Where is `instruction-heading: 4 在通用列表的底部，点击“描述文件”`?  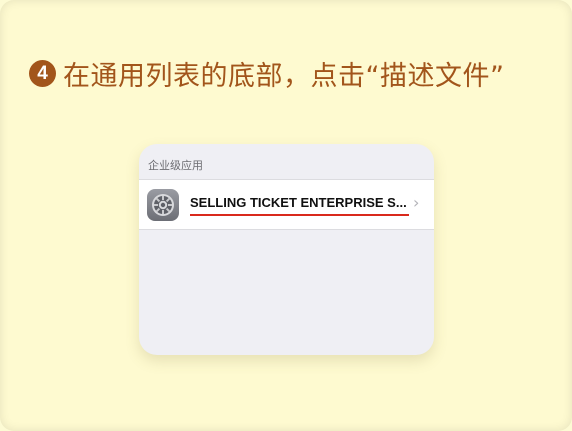 instruction-heading: 4 在通用列表的底部，点击“描述文件” is located at coordinates (266, 73).